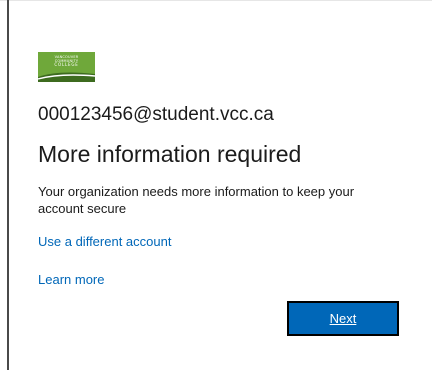  What do you see at coordinates (104, 241) in the screenshot?
I see `use-different-account-link: Use a different account` at bounding box center [104, 241].